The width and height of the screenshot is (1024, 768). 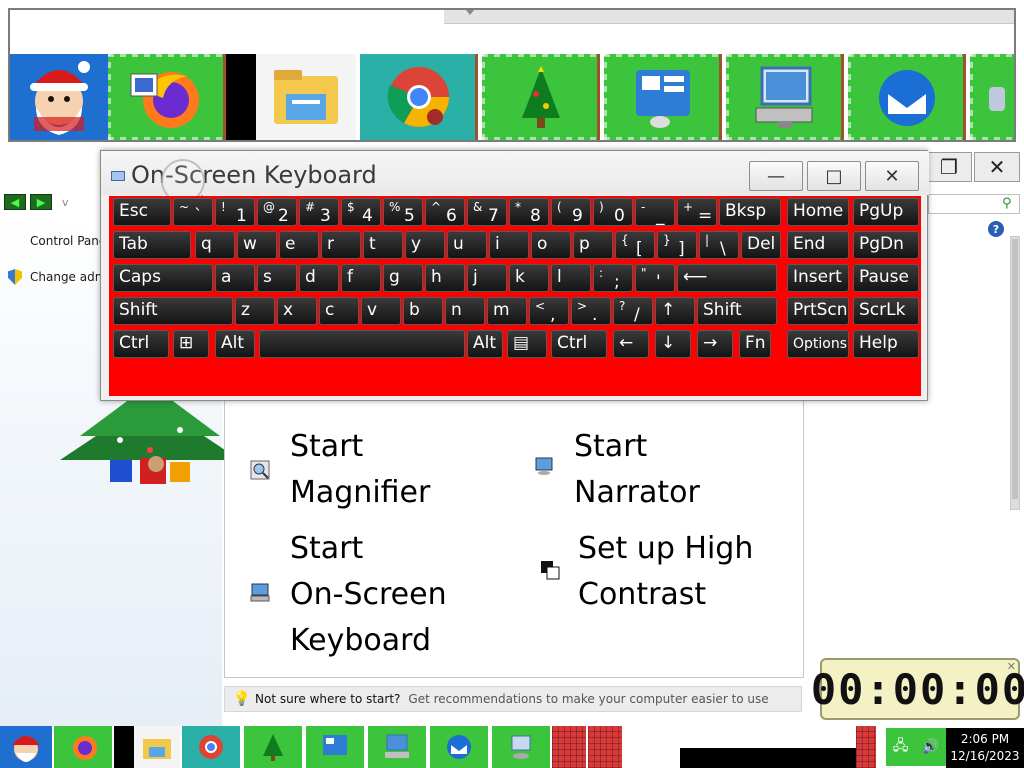 What do you see at coordinates (360, 470) in the screenshot?
I see `start-magnifier-link: Start Magnifier` at bounding box center [360, 470].